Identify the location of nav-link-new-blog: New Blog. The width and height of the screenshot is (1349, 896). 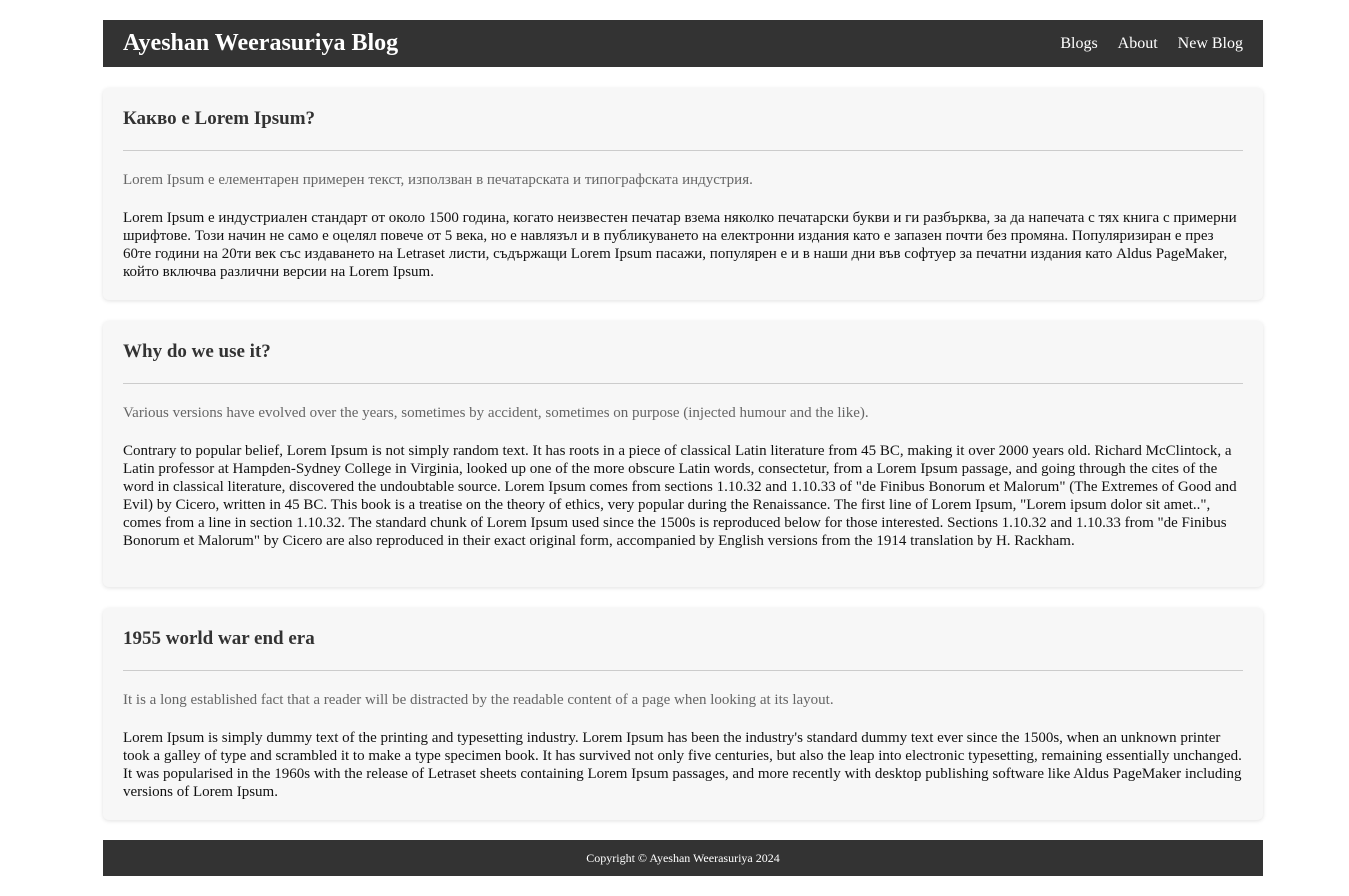
(1210, 44).